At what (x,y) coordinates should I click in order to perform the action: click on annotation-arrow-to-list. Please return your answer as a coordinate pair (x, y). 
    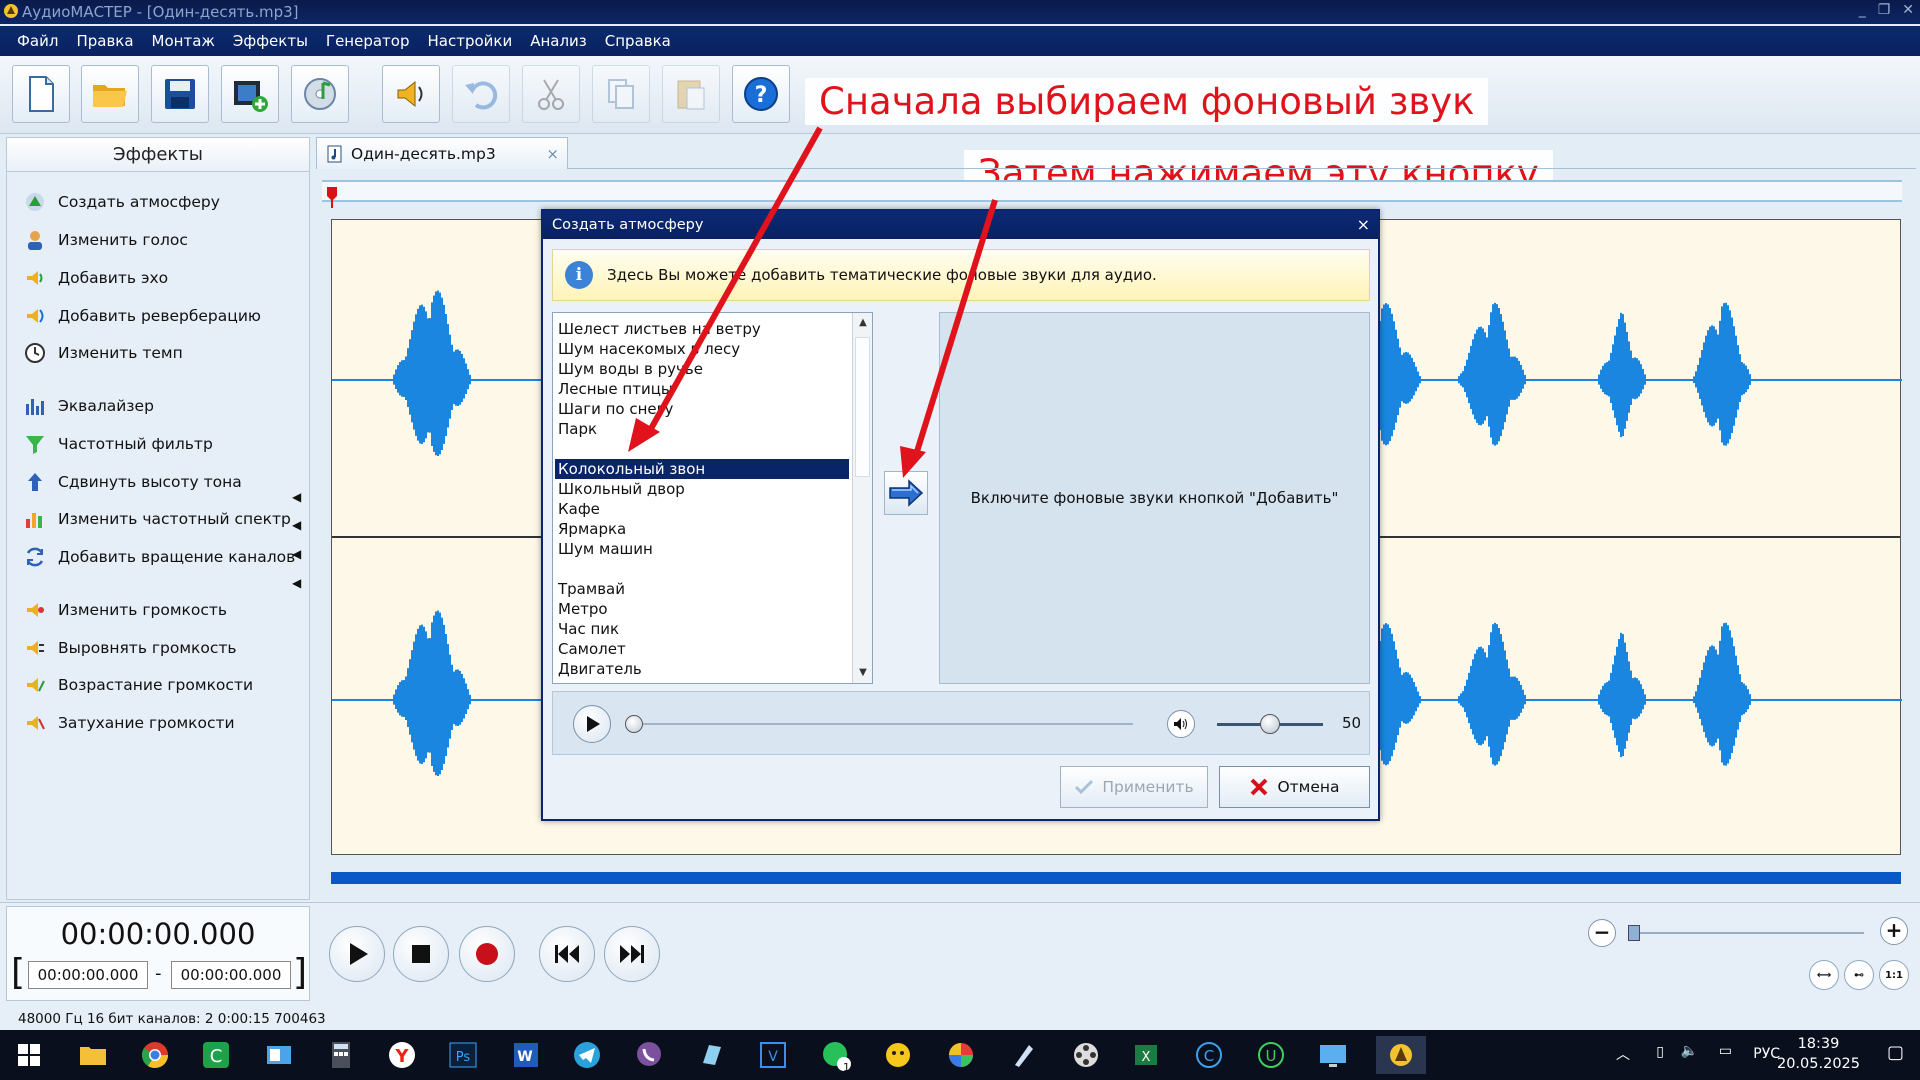
    Looking at the image, I should click on (734, 281).